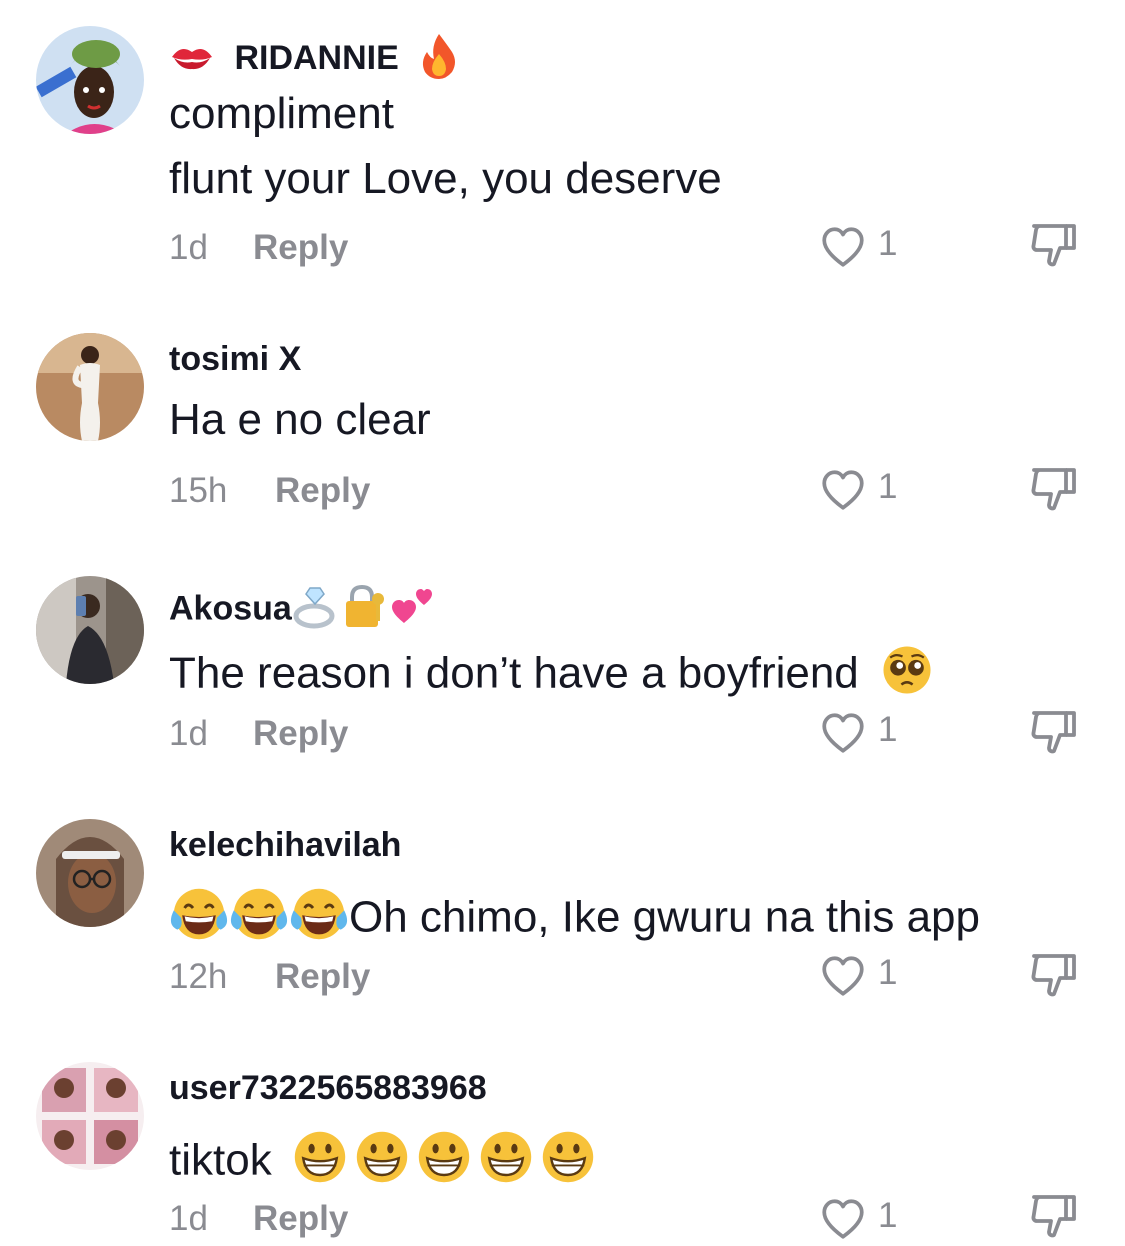 The width and height of the screenshot is (1125, 1246). Describe the element at coordinates (269, 977) in the screenshot. I see `comment-meta: 12h Reply` at that location.